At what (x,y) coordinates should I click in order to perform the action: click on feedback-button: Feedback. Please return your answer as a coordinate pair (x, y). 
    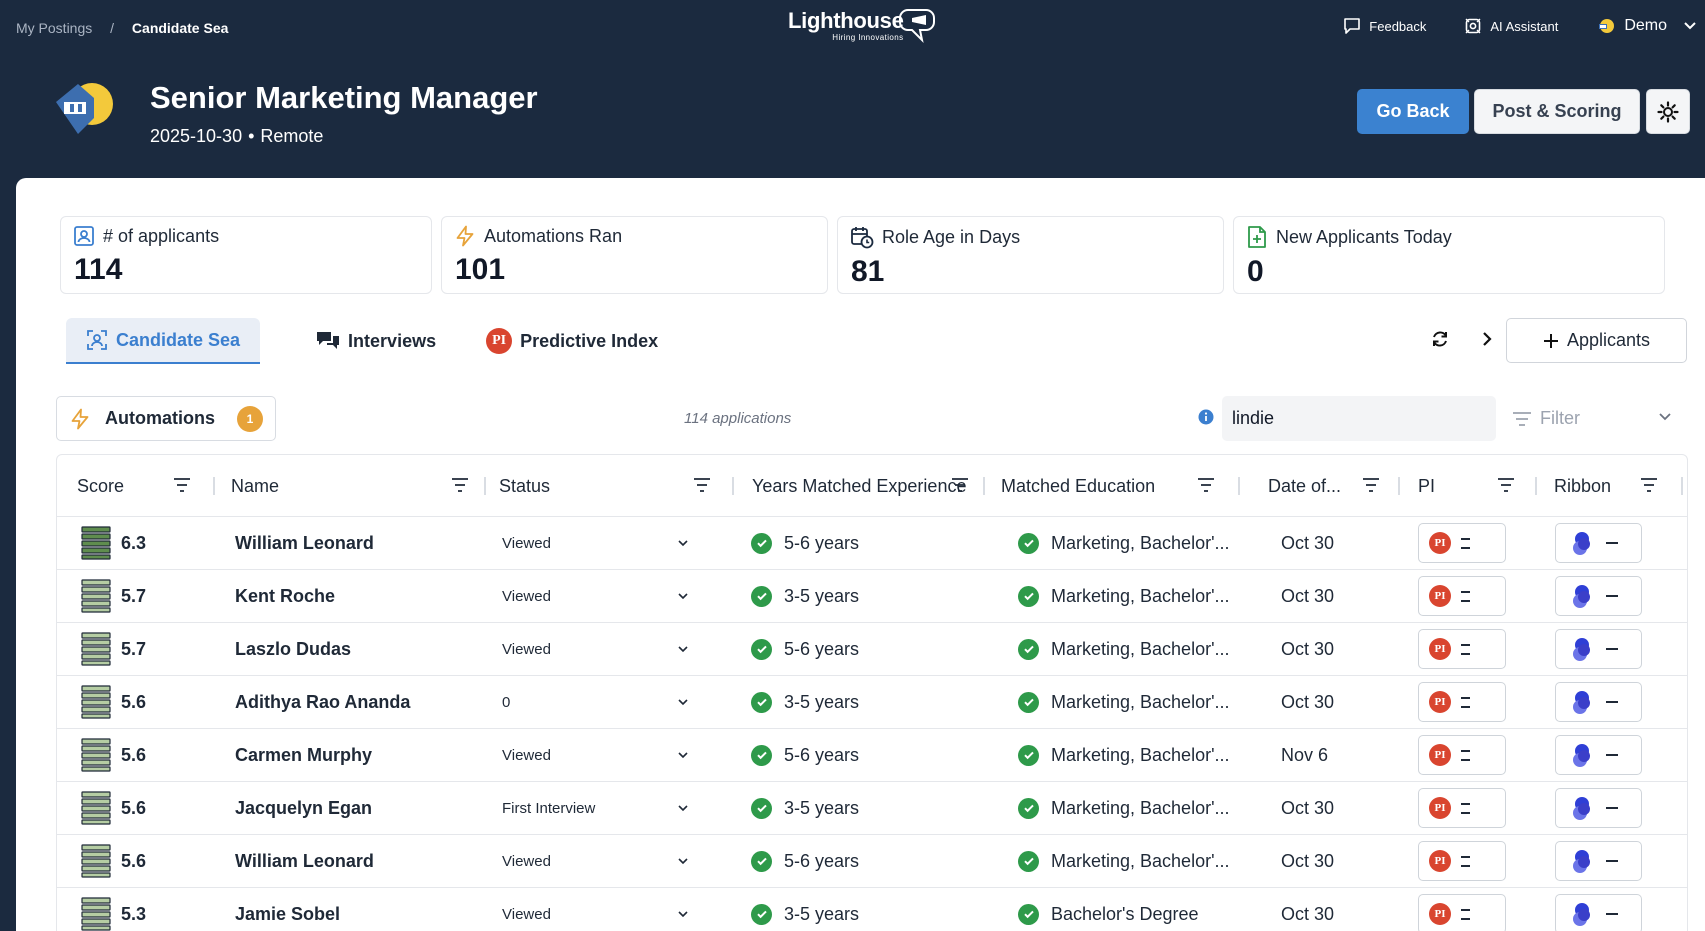
    Looking at the image, I should click on (1384, 26).